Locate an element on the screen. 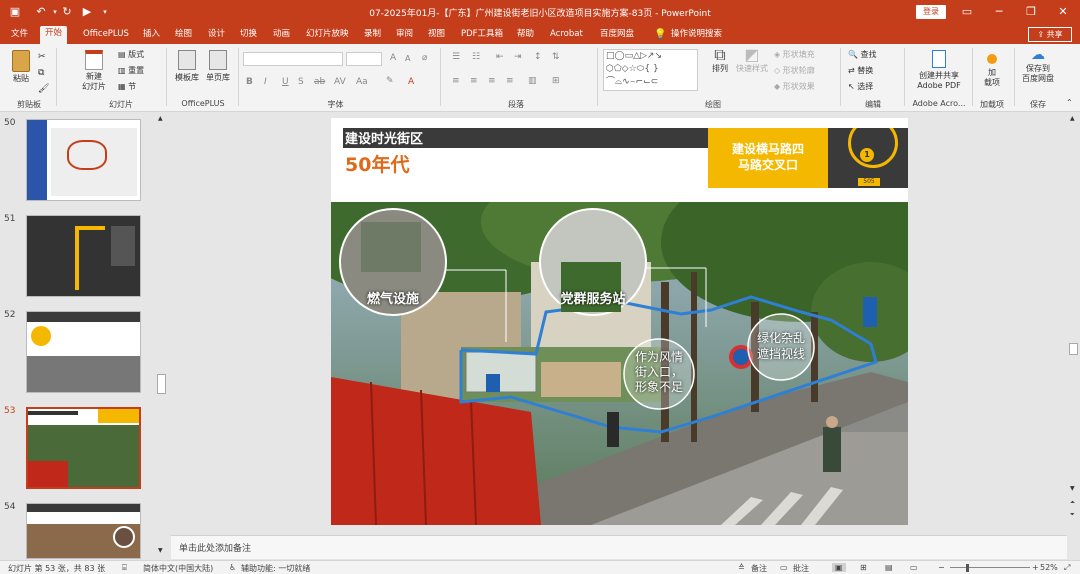 The width and height of the screenshot is (1080, 574). zoom-slider is located at coordinates (990, 567).